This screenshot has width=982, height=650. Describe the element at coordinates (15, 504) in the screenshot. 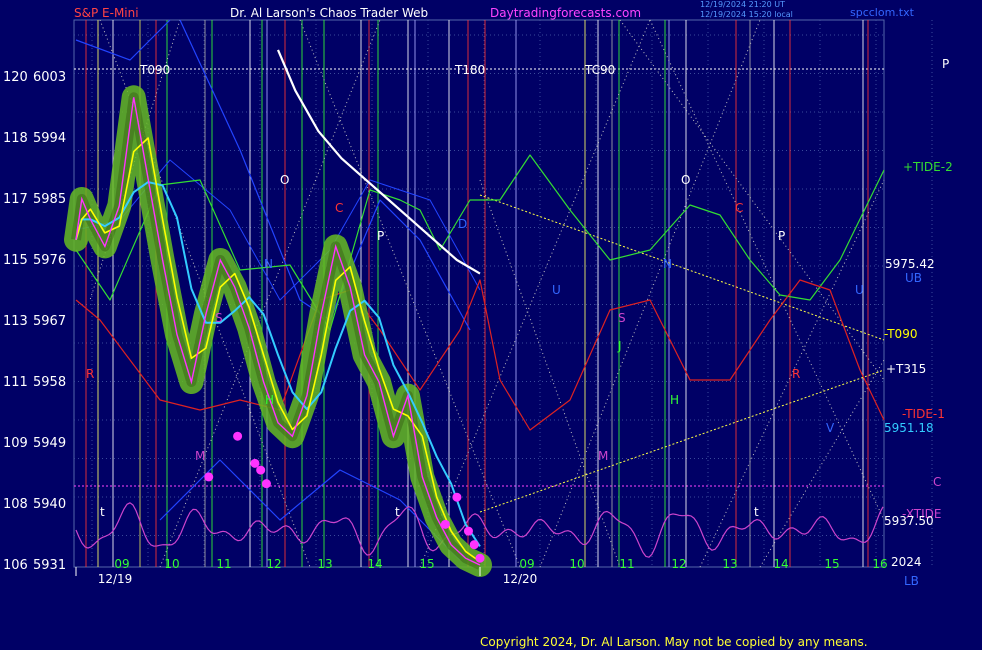

I see `y-tick-left: 108` at that location.